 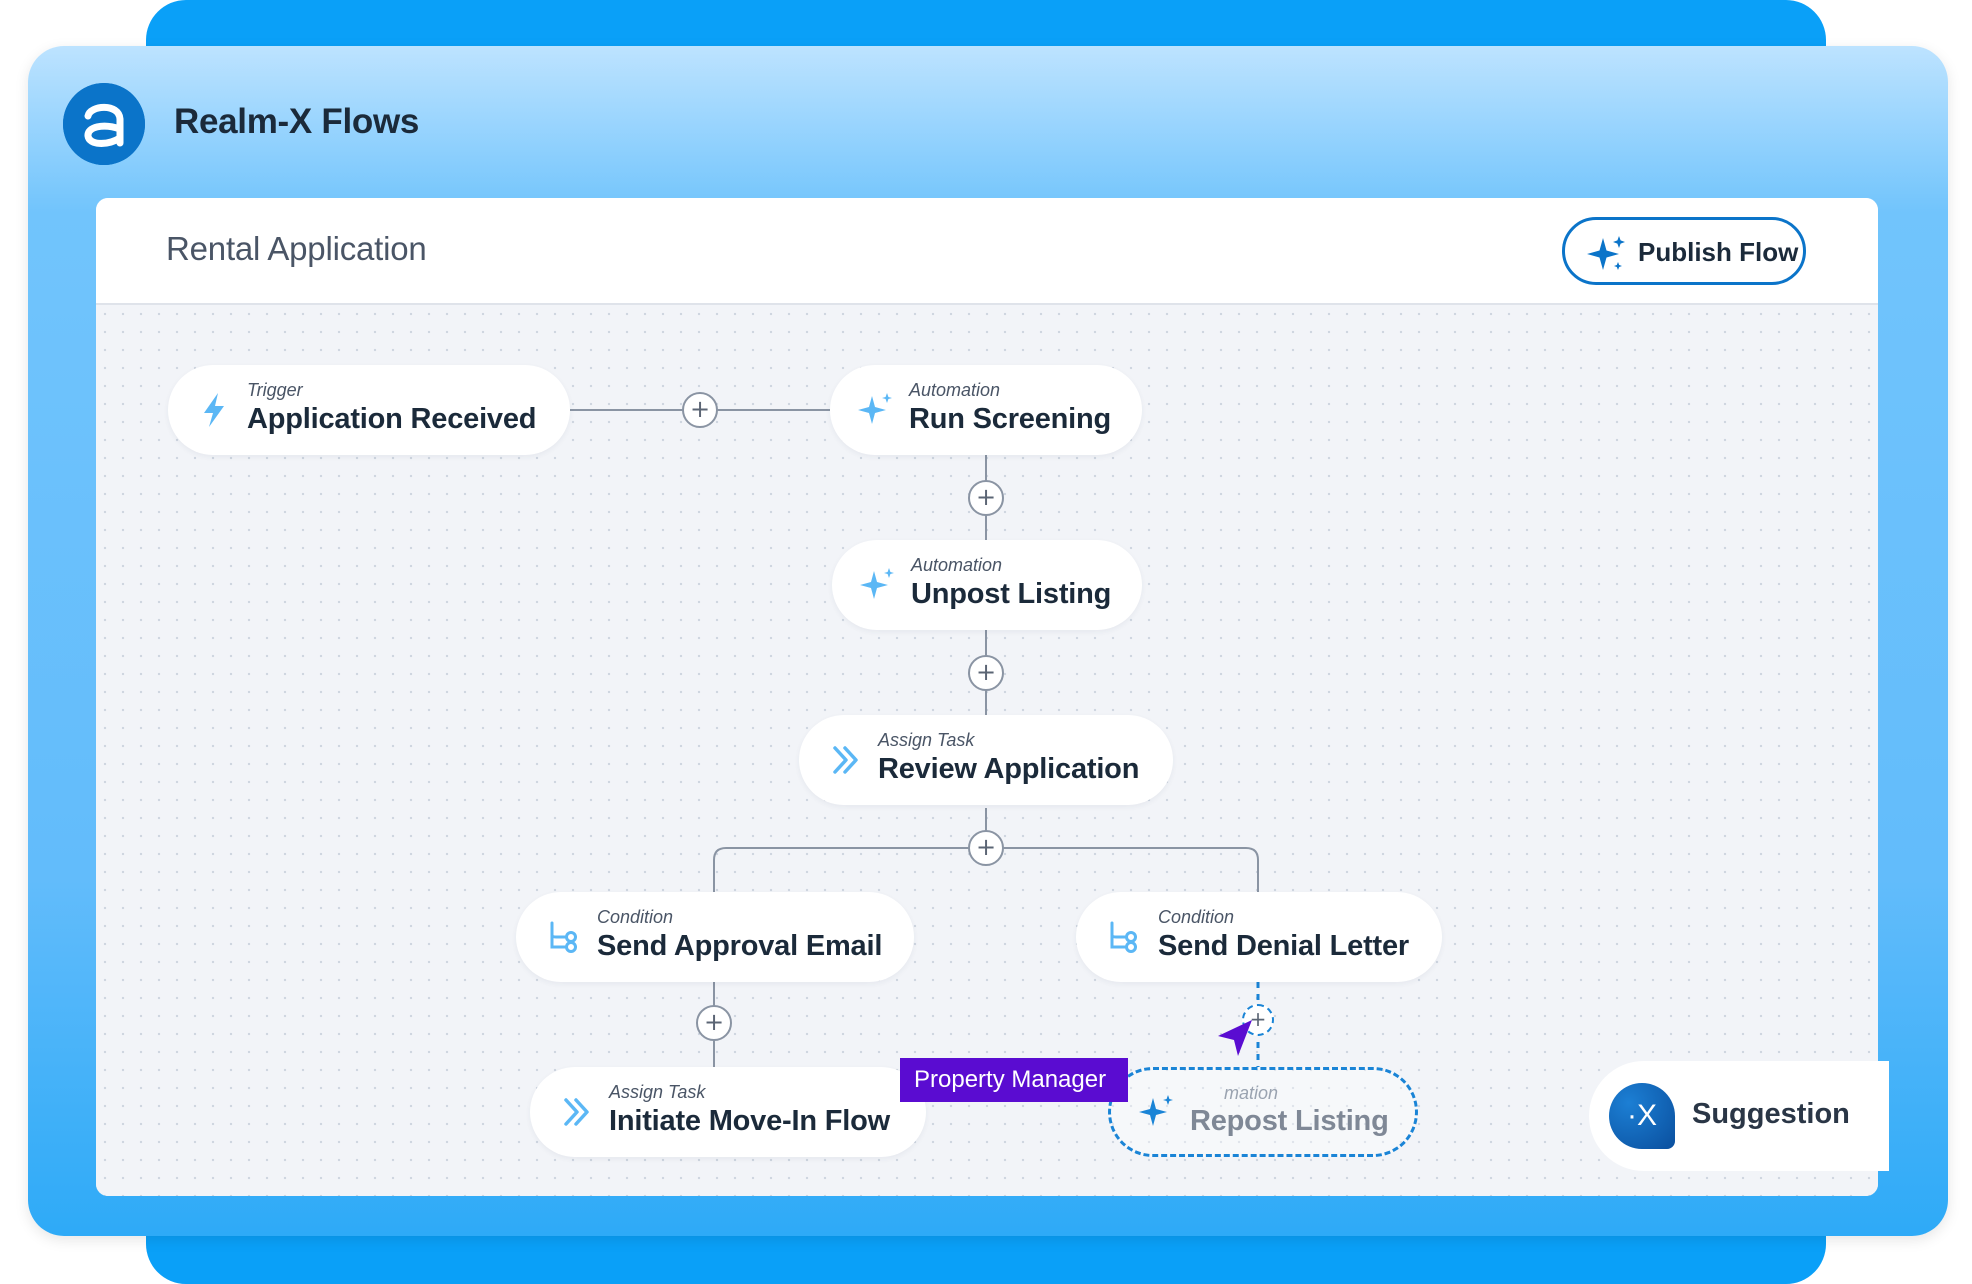 What do you see at coordinates (1235, 1038) in the screenshot?
I see `collaborator-cursor-icon` at bounding box center [1235, 1038].